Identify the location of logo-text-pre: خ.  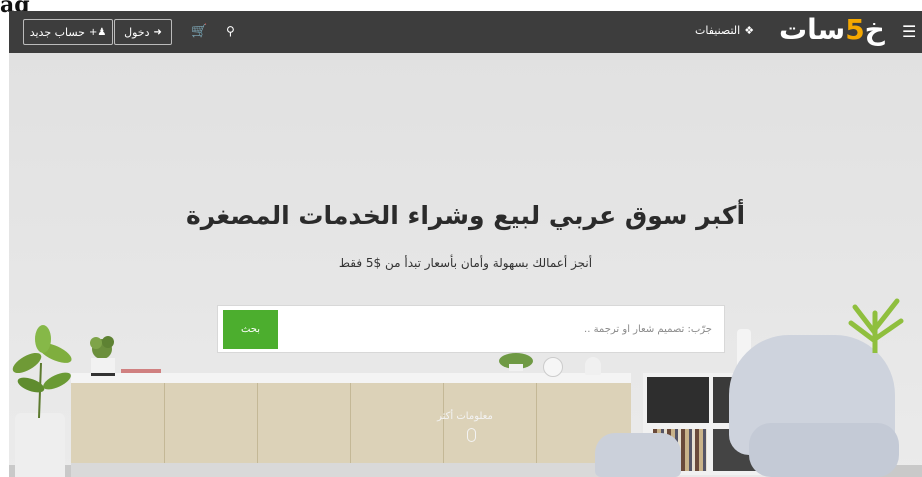
(874, 29).